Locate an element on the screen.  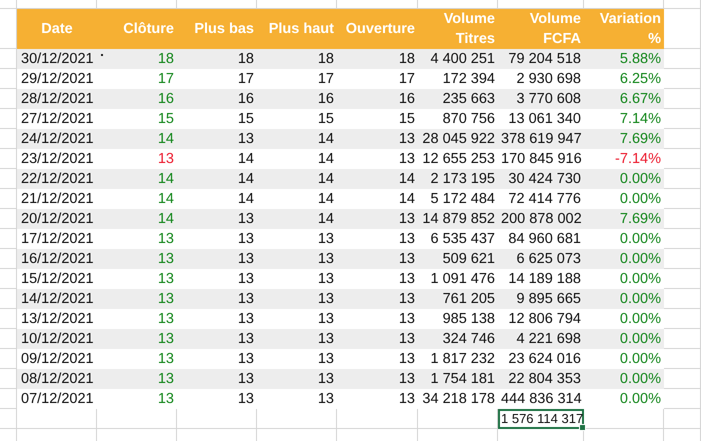
table-cell: 09/12/2021 is located at coordinates (57, 359).